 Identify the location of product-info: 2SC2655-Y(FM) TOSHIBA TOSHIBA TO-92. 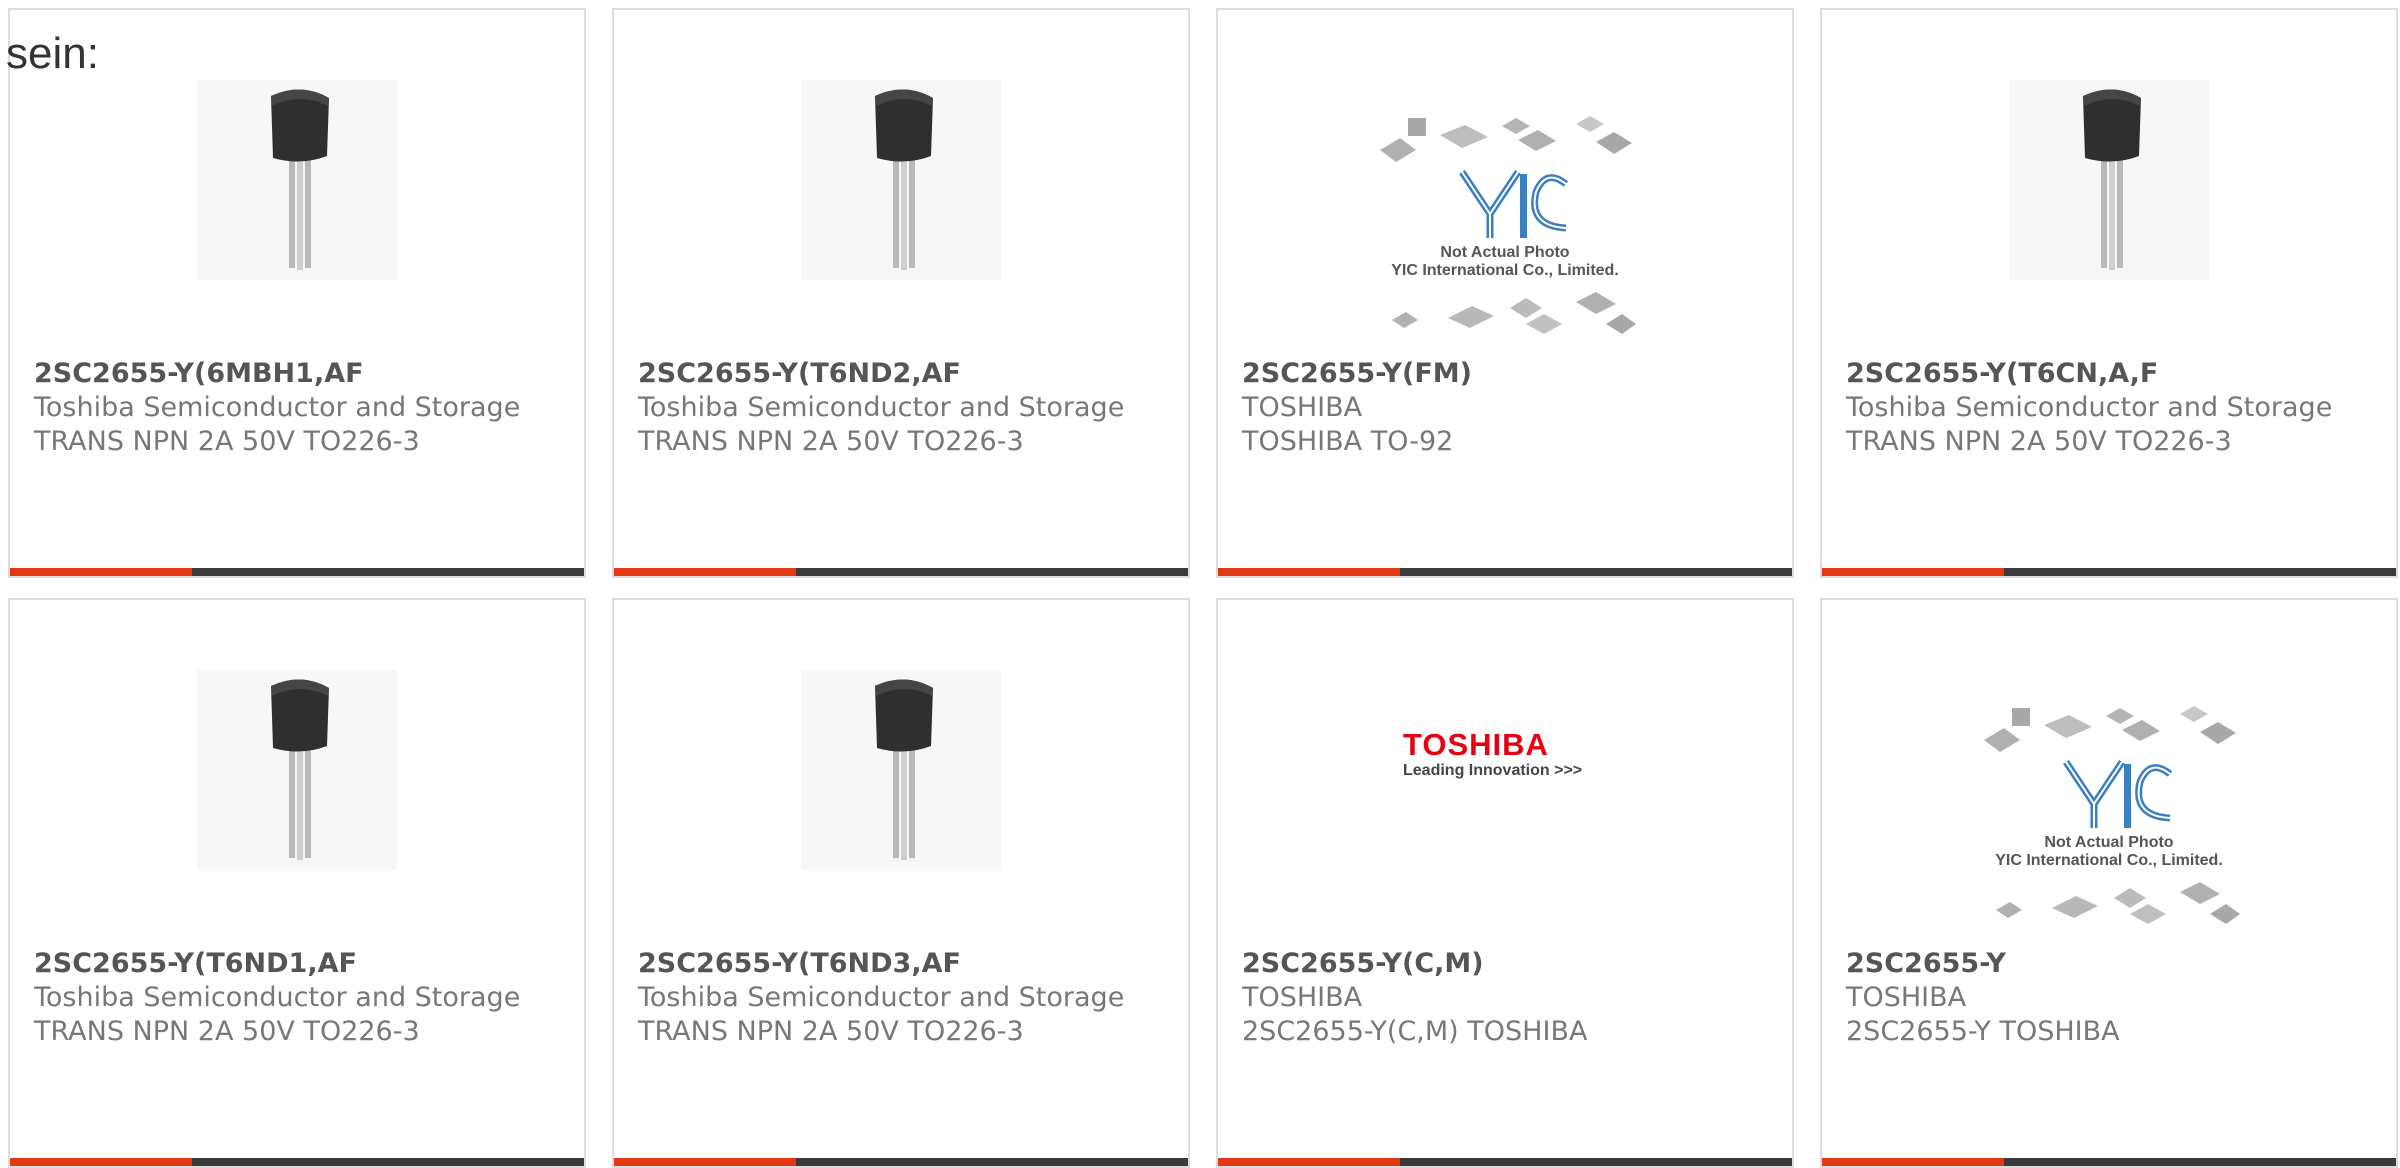
(1497, 408).